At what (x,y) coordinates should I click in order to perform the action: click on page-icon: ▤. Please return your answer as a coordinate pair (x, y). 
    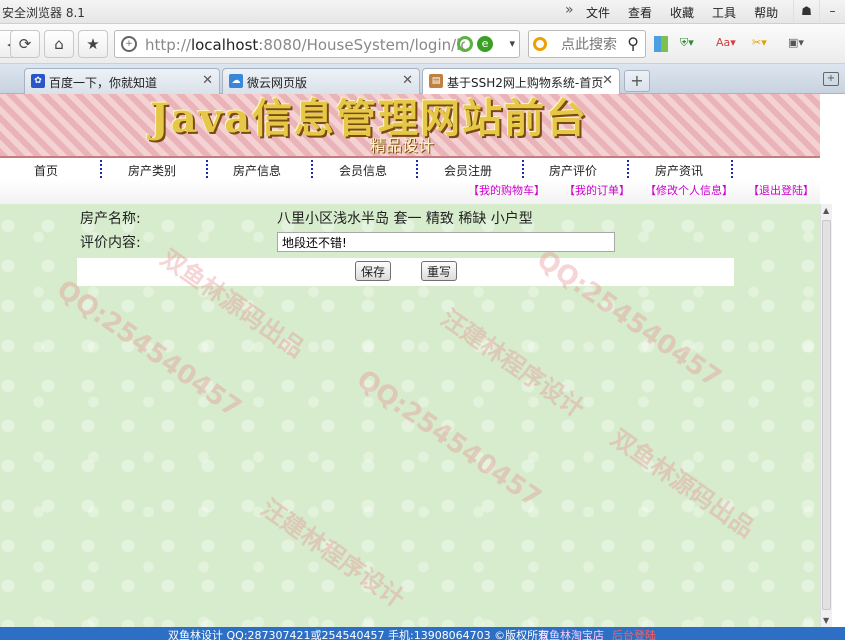
    Looking at the image, I should click on (436, 81).